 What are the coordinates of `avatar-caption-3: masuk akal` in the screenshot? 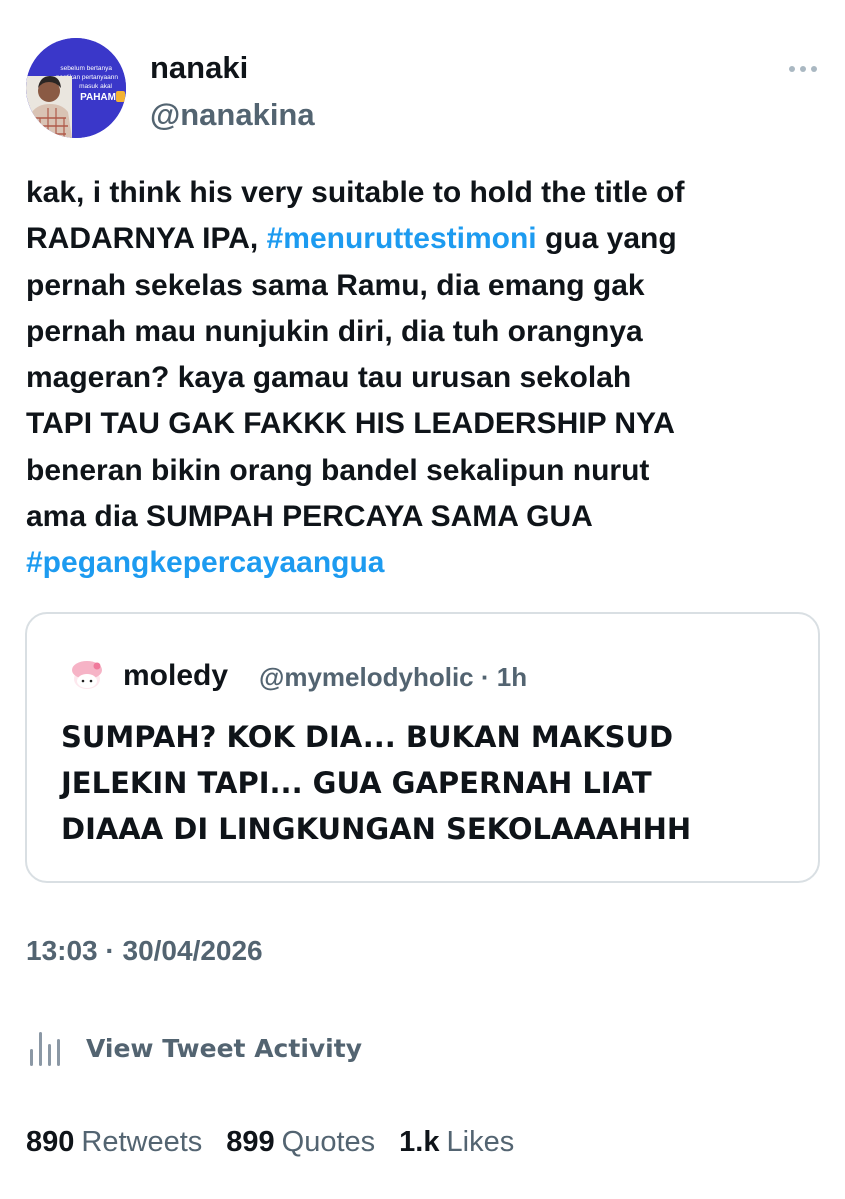 It's located at (95, 86).